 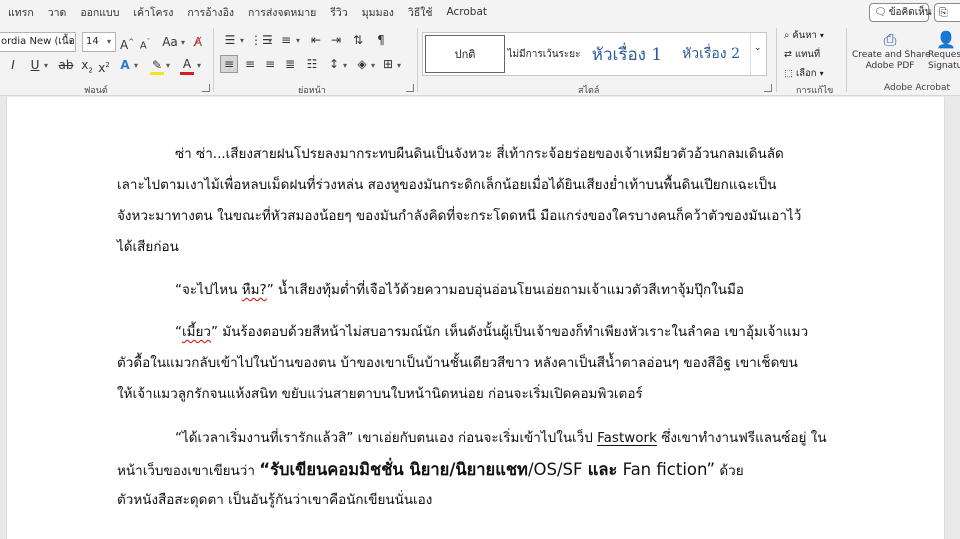 I want to click on highlight-dropdown-icon: ▾, so click(x=168, y=65).